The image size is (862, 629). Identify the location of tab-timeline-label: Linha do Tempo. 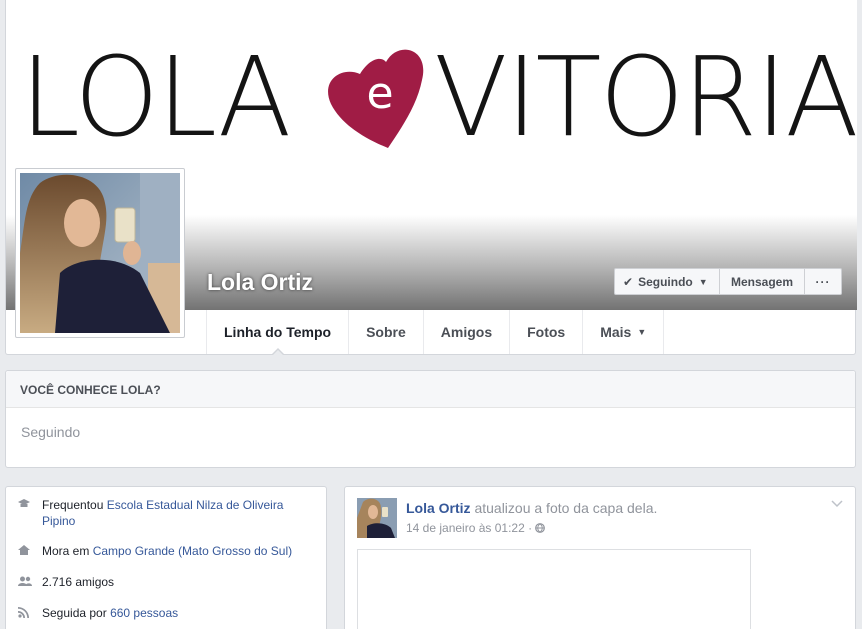
(278, 332).